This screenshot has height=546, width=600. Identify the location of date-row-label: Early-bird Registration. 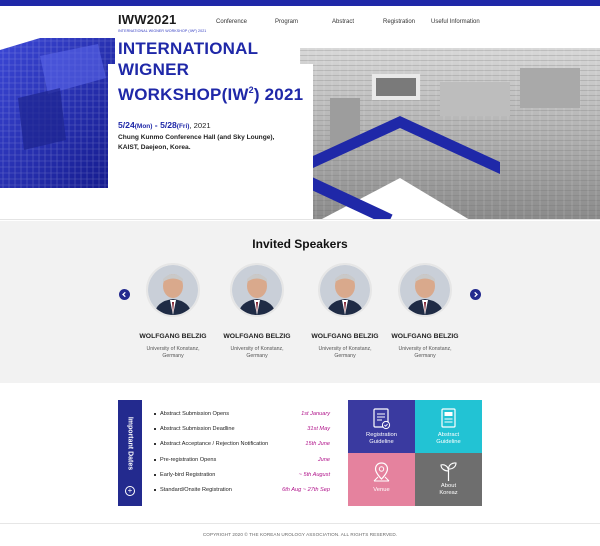
(188, 475).